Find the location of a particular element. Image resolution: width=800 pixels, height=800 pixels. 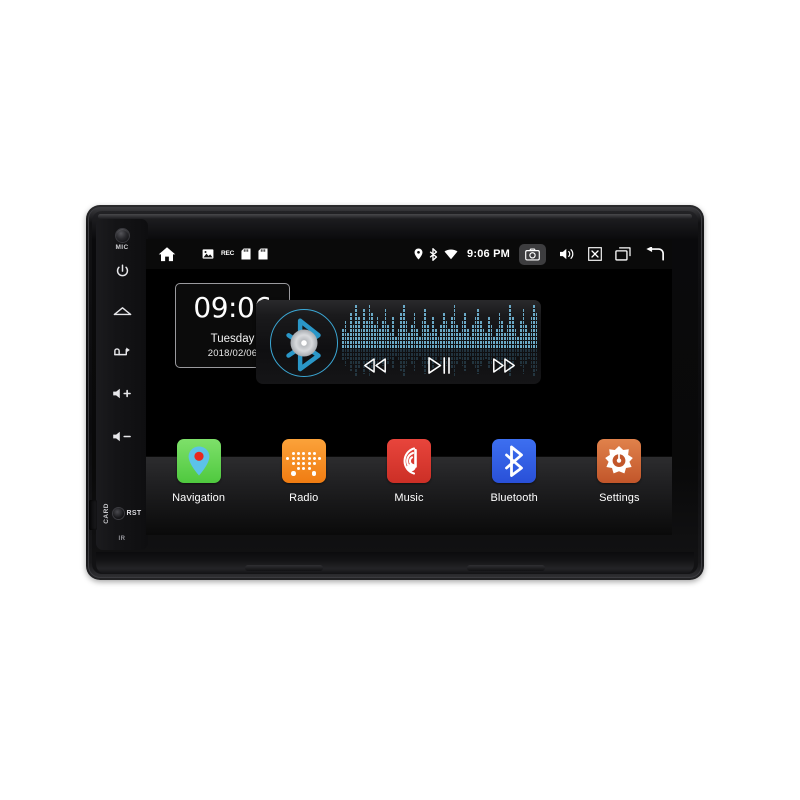

hardware-button-bezel: MIC CARD RST IR is located at coordinates (118, 384).